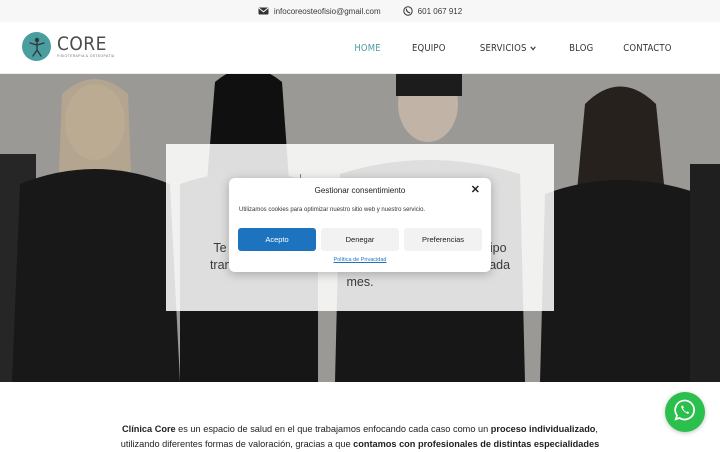 The width and height of the screenshot is (720, 452). What do you see at coordinates (277, 239) in the screenshot?
I see `accept-button: Acepto` at bounding box center [277, 239].